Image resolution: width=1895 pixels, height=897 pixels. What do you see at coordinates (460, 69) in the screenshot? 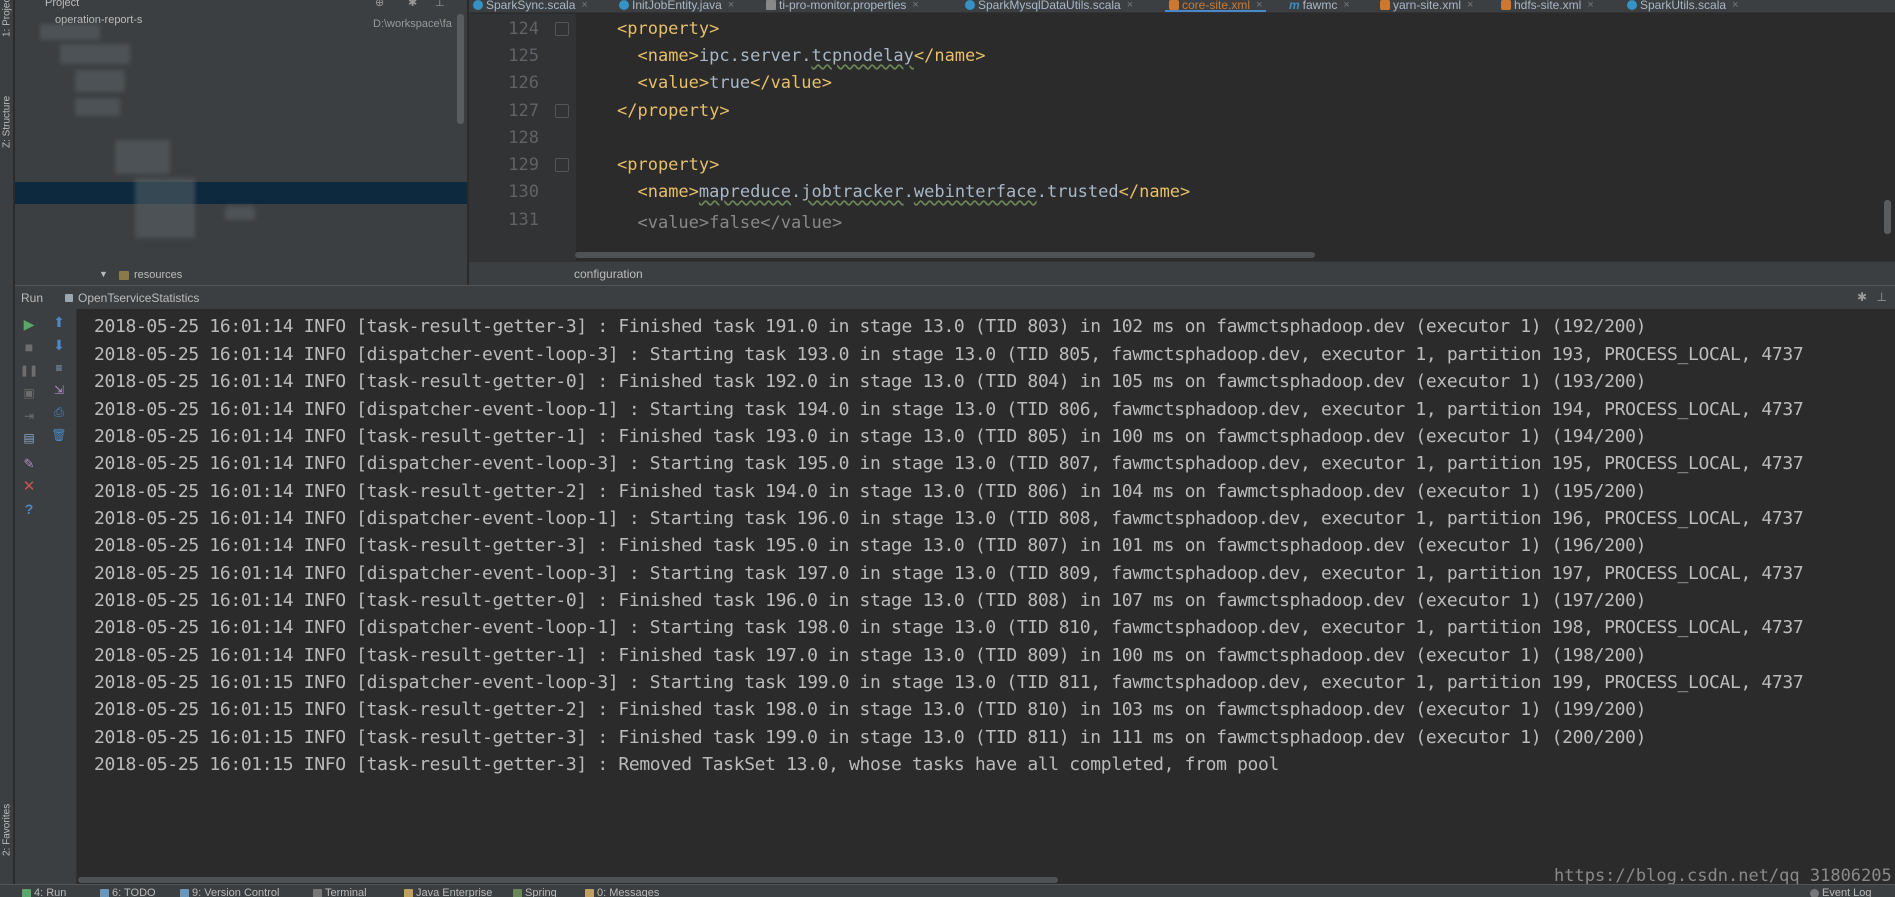
I see `project-scrollbar` at bounding box center [460, 69].